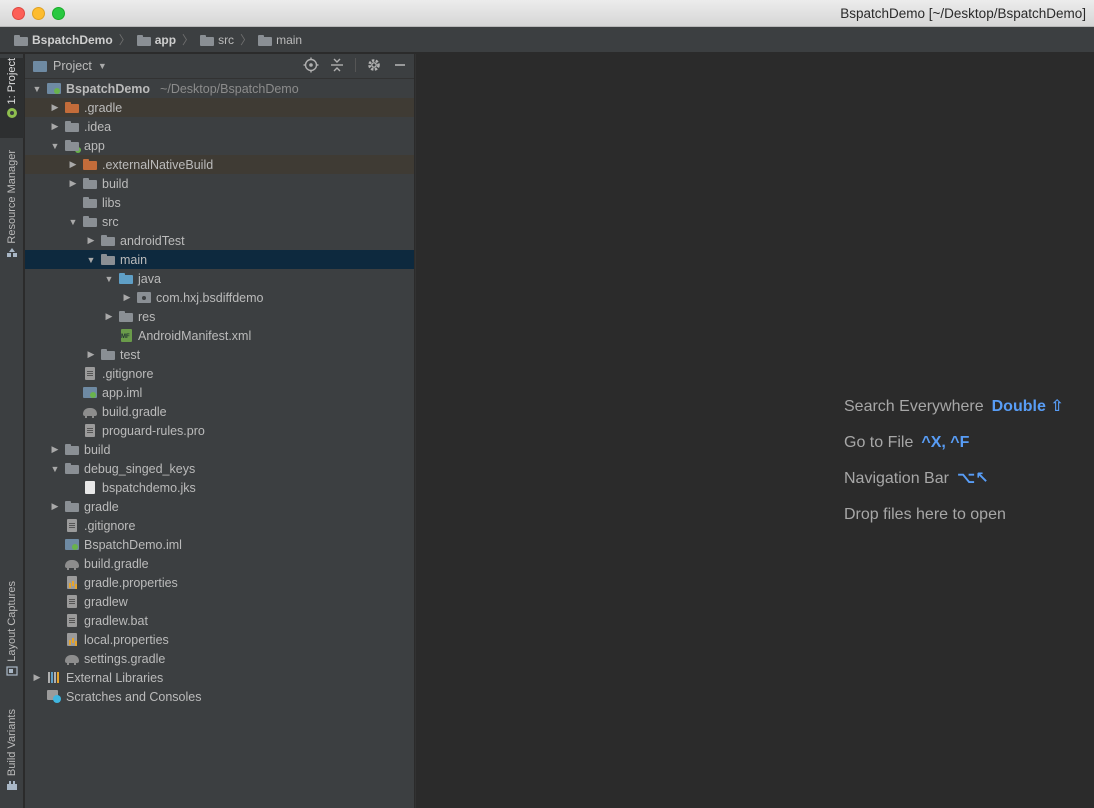  Describe the element at coordinates (219, 335) in the screenshot. I see `tree-row: AndroidManifest.xml` at that location.